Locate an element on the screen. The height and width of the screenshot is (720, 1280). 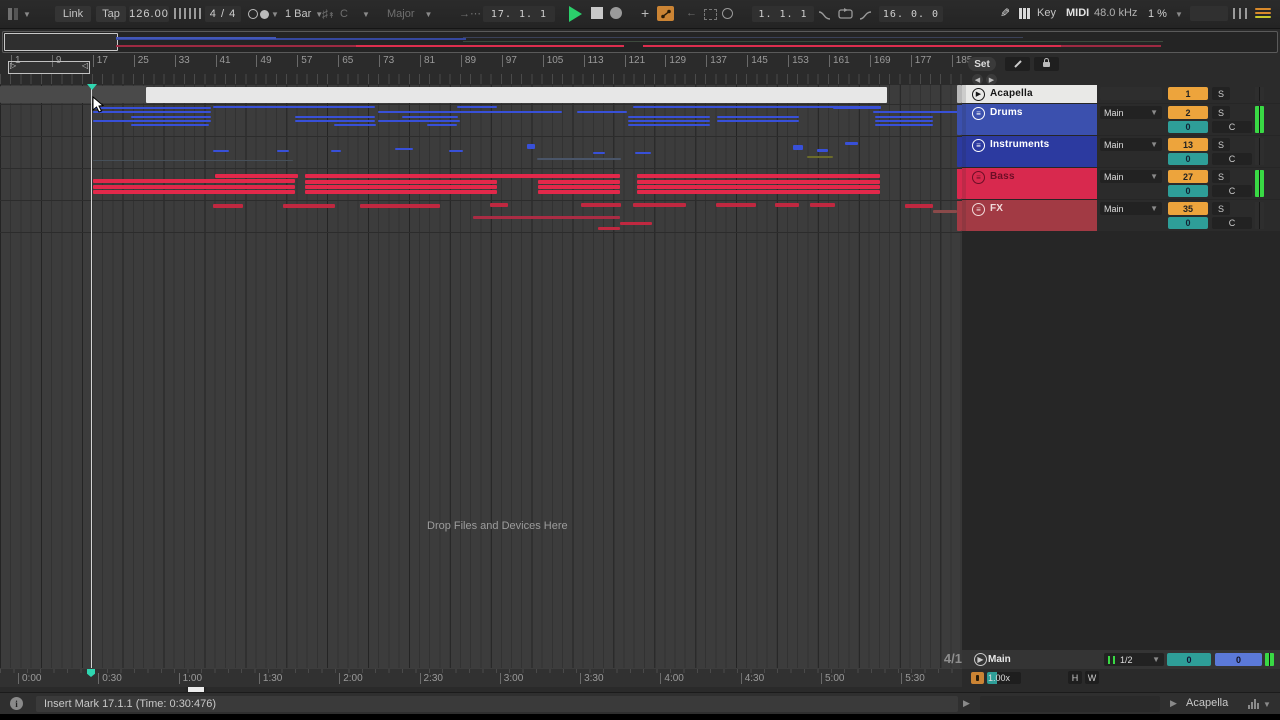
status-expand-icon: ▶ is located at coordinates (966, 703).